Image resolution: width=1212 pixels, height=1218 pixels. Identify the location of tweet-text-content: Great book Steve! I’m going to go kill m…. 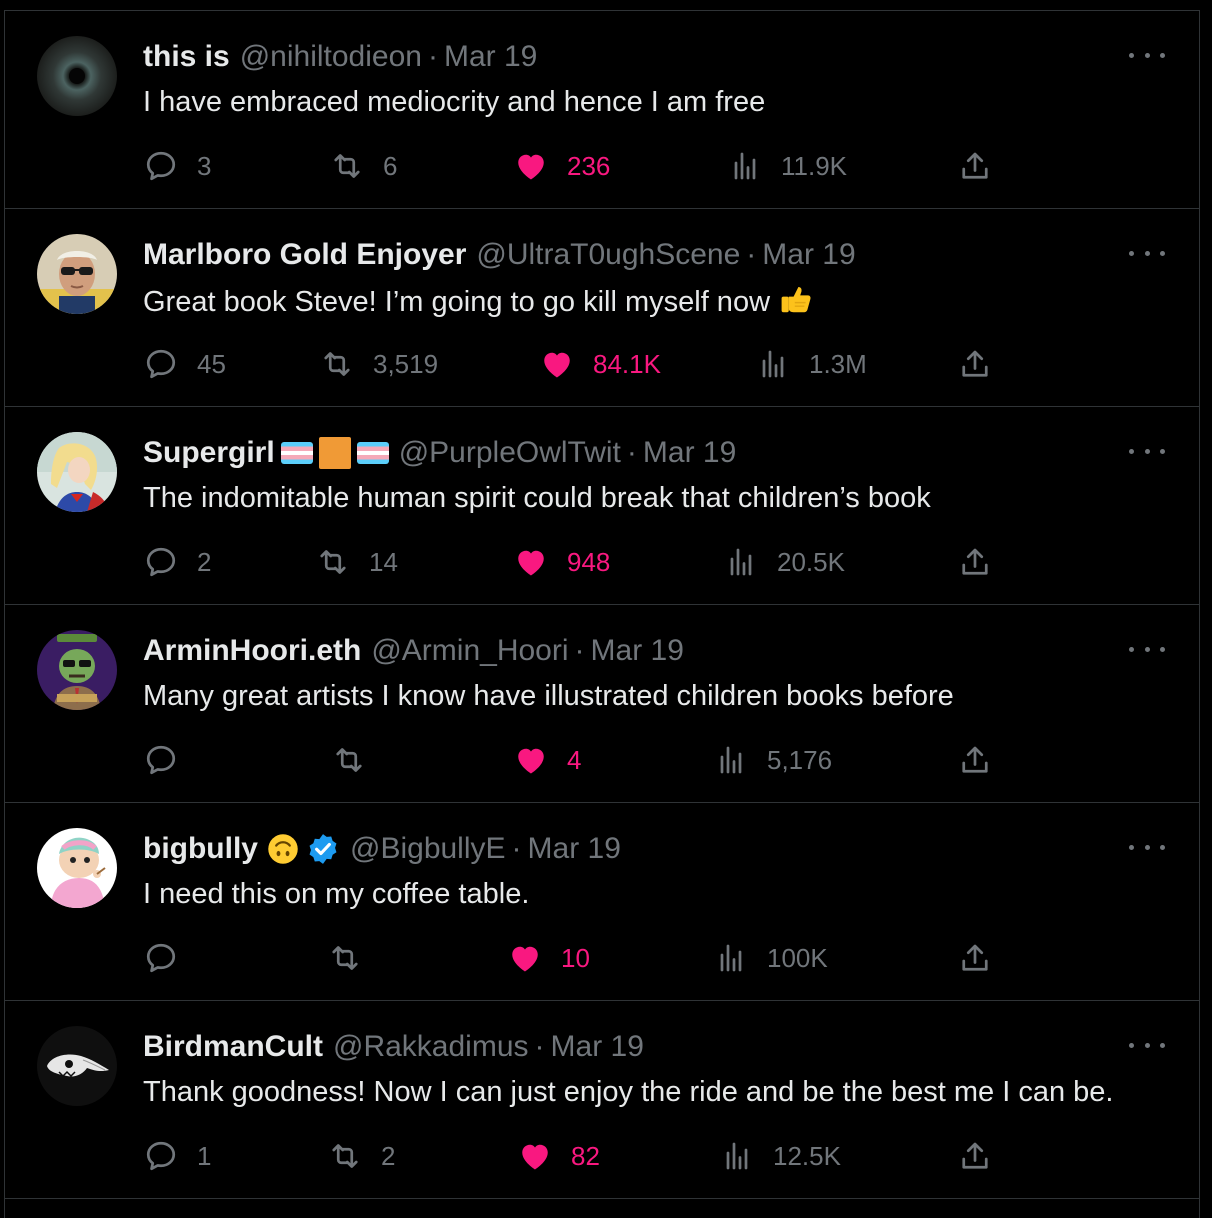
(457, 302).